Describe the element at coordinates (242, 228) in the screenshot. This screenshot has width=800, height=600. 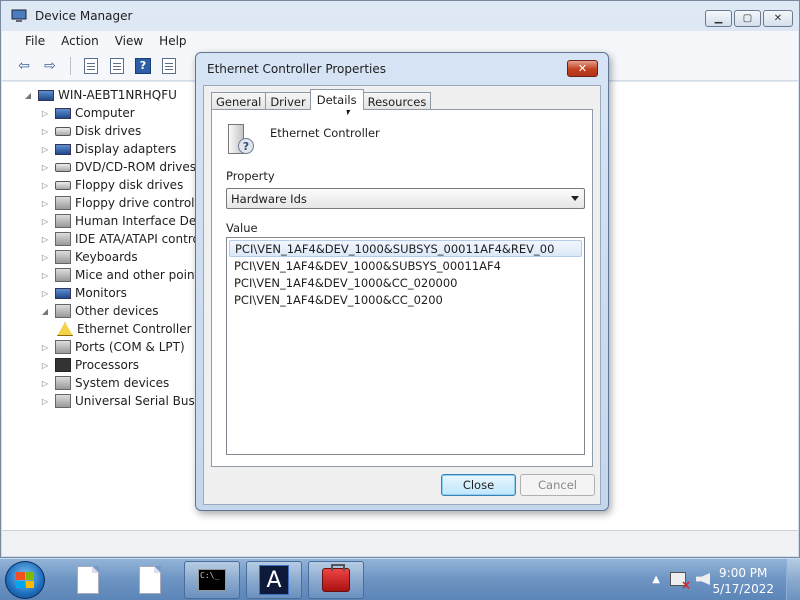
I see `value-label: Value` at that location.